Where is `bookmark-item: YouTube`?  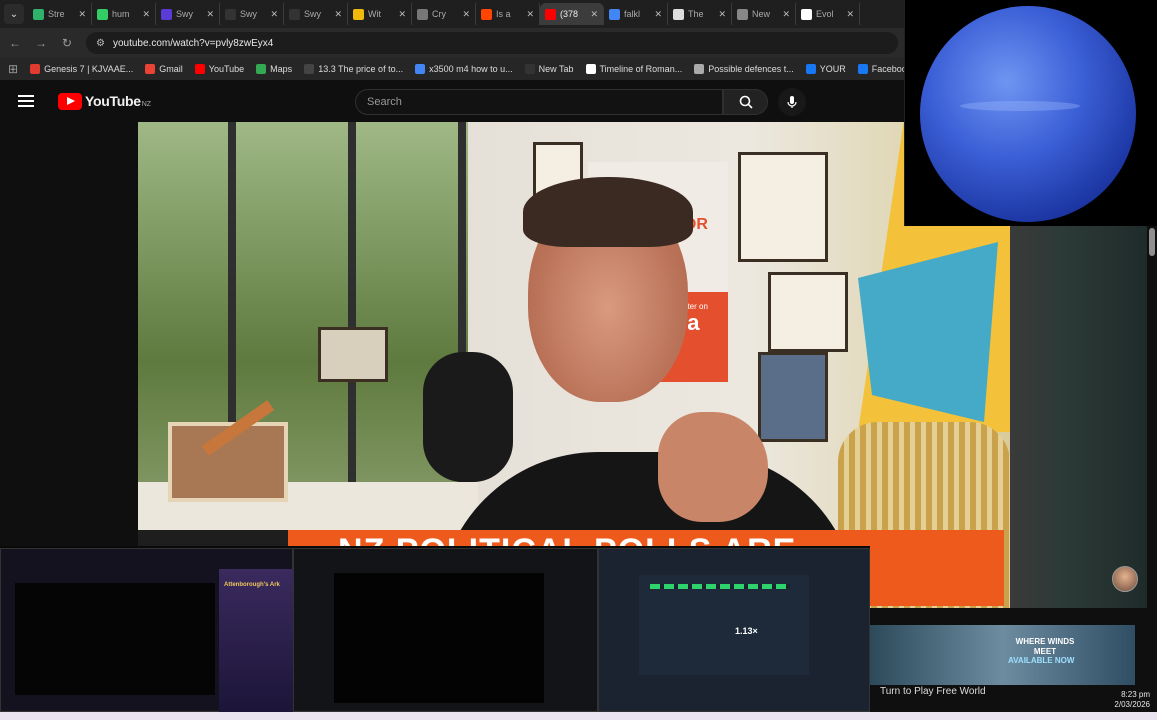
bookmark-item: YouTube is located at coordinates (219, 69).